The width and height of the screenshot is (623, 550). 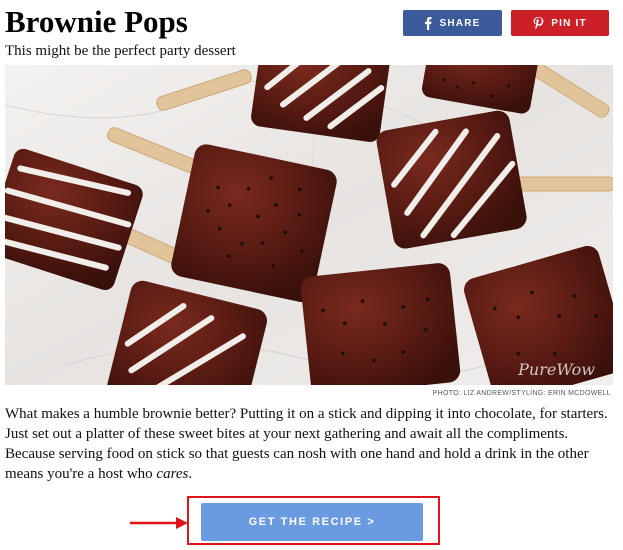 What do you see at coordinates (569, 23) in the screenshot?
I see `pin-label: PIN IT` at bounding box center [569, 23].